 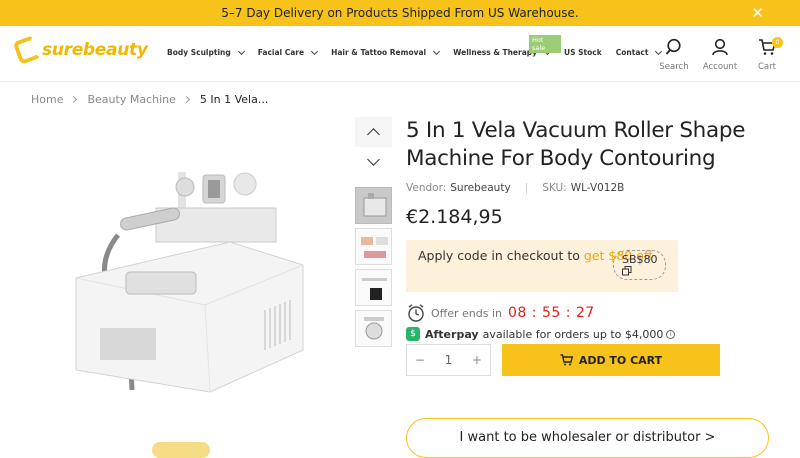 I want to click on search-label: Search, so click(x=674, y=67).